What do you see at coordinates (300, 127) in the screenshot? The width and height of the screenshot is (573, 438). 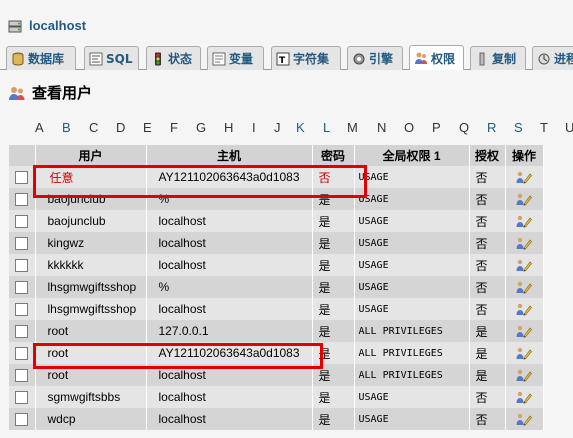 I see `letter-k-link: K` at bounding box center [300, 127].